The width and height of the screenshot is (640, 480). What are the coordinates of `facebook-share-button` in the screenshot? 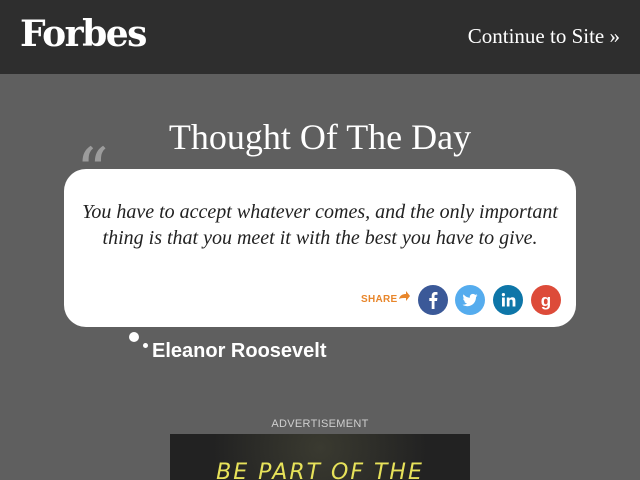 It's located at (433, 300).